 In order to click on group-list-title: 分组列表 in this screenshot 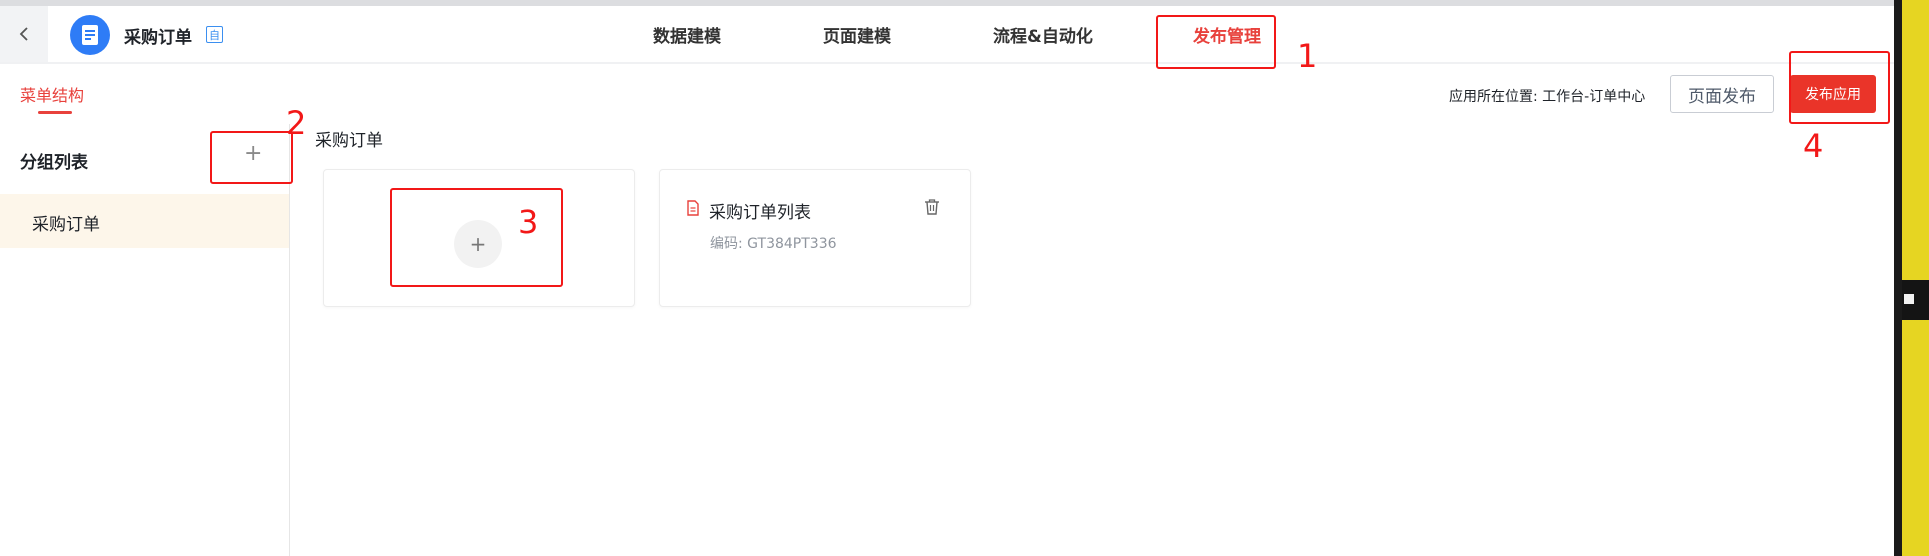, I will do `click(54, 163)`.